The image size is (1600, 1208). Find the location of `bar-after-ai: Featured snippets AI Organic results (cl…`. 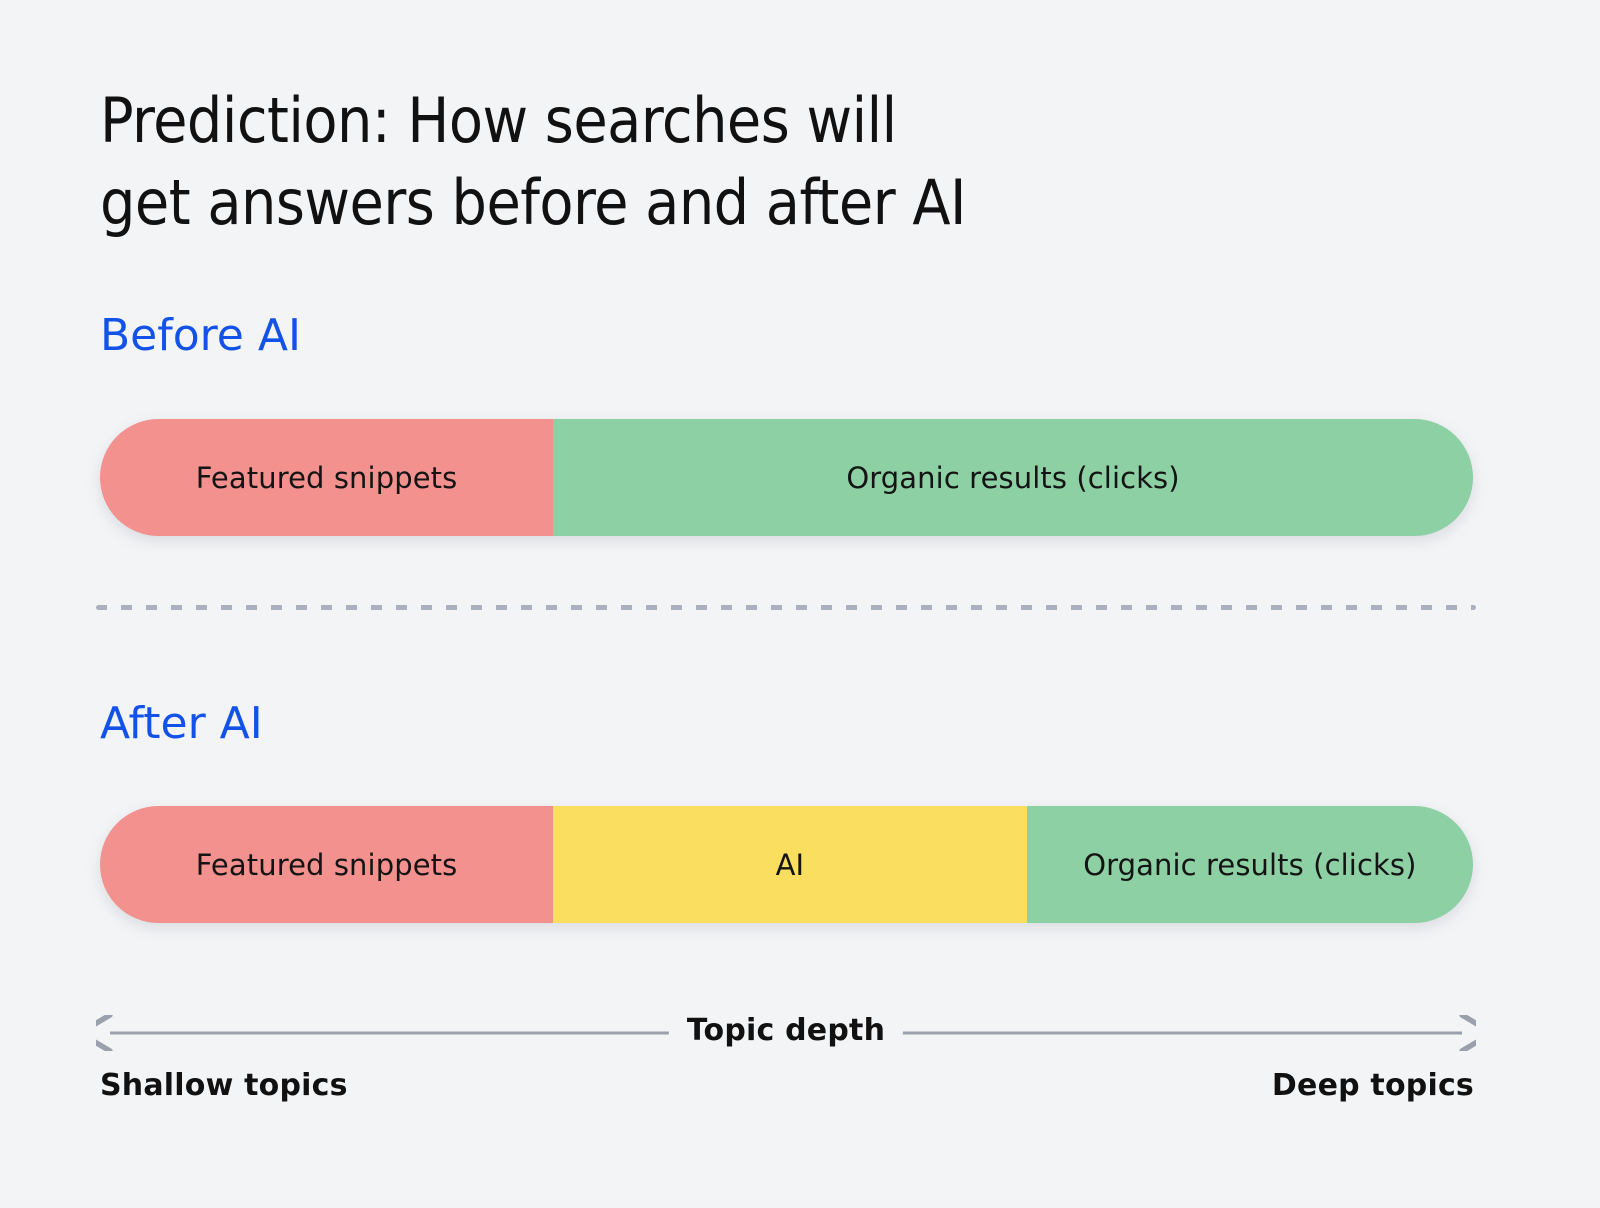

bar-after-ai: Featured snippets AI Organic results (cl… is located at coordinates (786, 864).